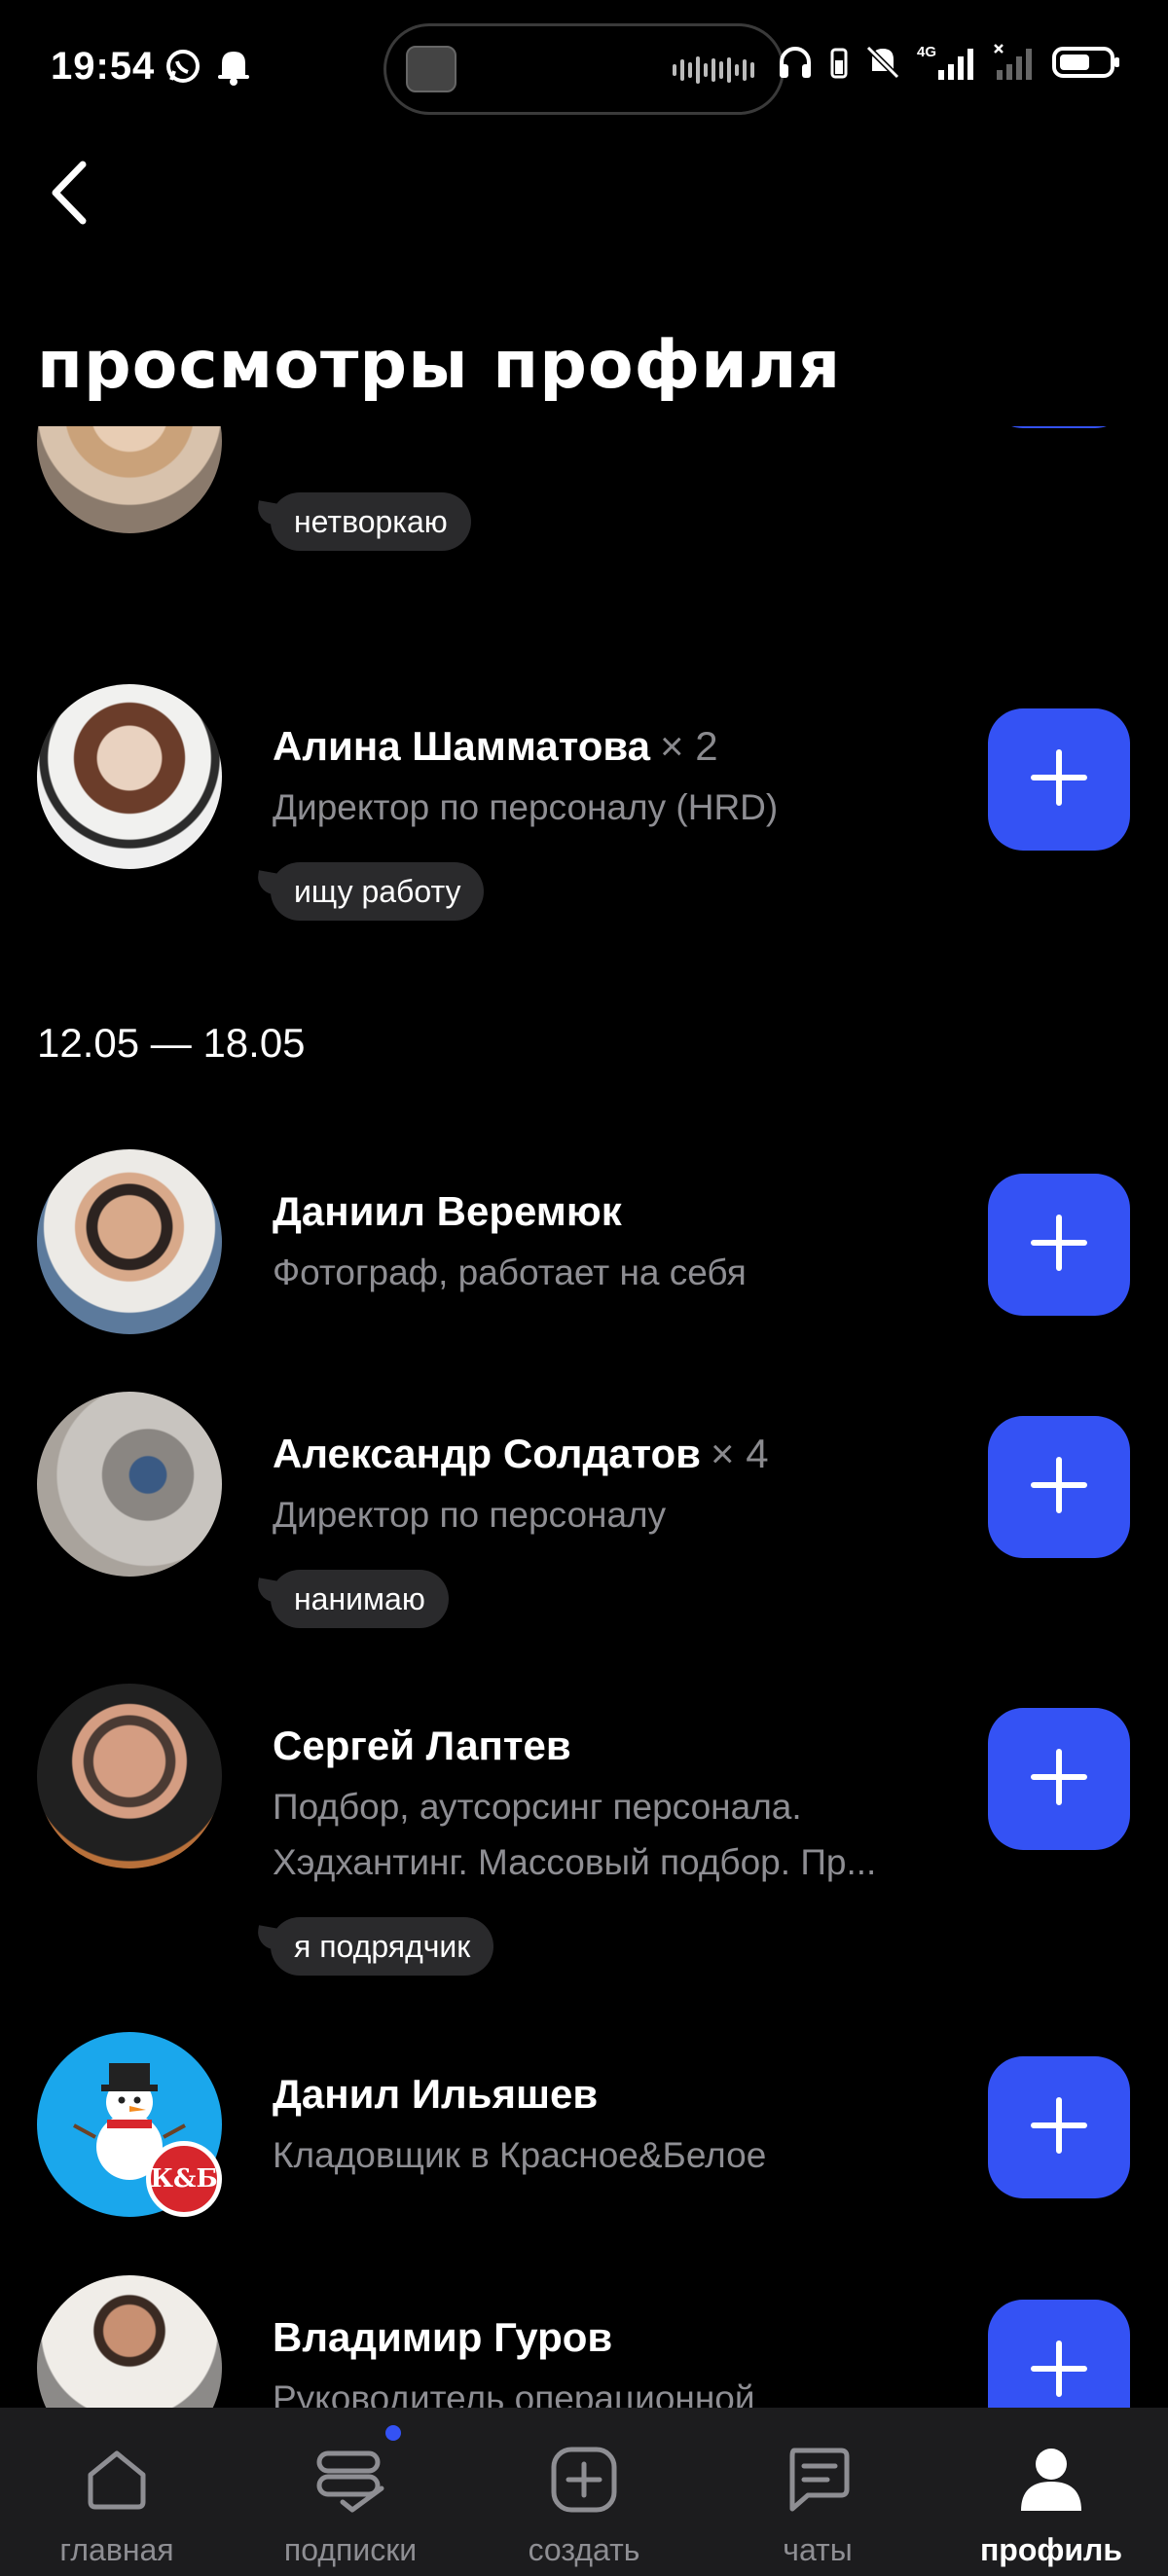 This screenshot has width=1168, height=2576. Describe the element at coordinates (378, 891) in the screenshot. I see `status-tag: ищу работу` at that location.